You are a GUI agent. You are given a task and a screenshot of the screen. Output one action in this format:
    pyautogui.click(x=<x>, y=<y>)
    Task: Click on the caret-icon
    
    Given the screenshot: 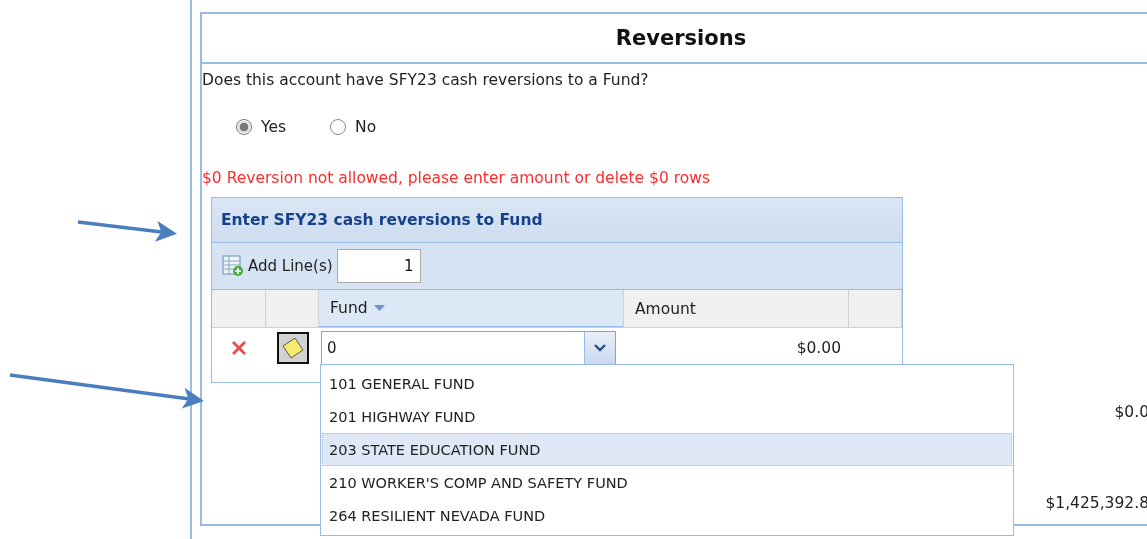 What is the action you would take?
    pyautogui.click(x=379, y=308)
    